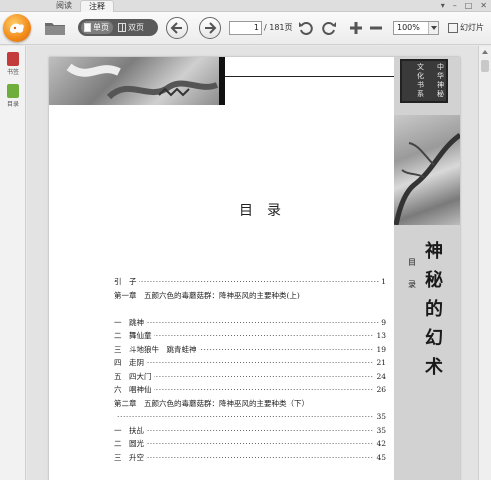 The image size is (491, 480). What do you see at coordinates (306, 28) in the screenshot?
I see `rotate-left-icon` at bounding box center [306, 28].